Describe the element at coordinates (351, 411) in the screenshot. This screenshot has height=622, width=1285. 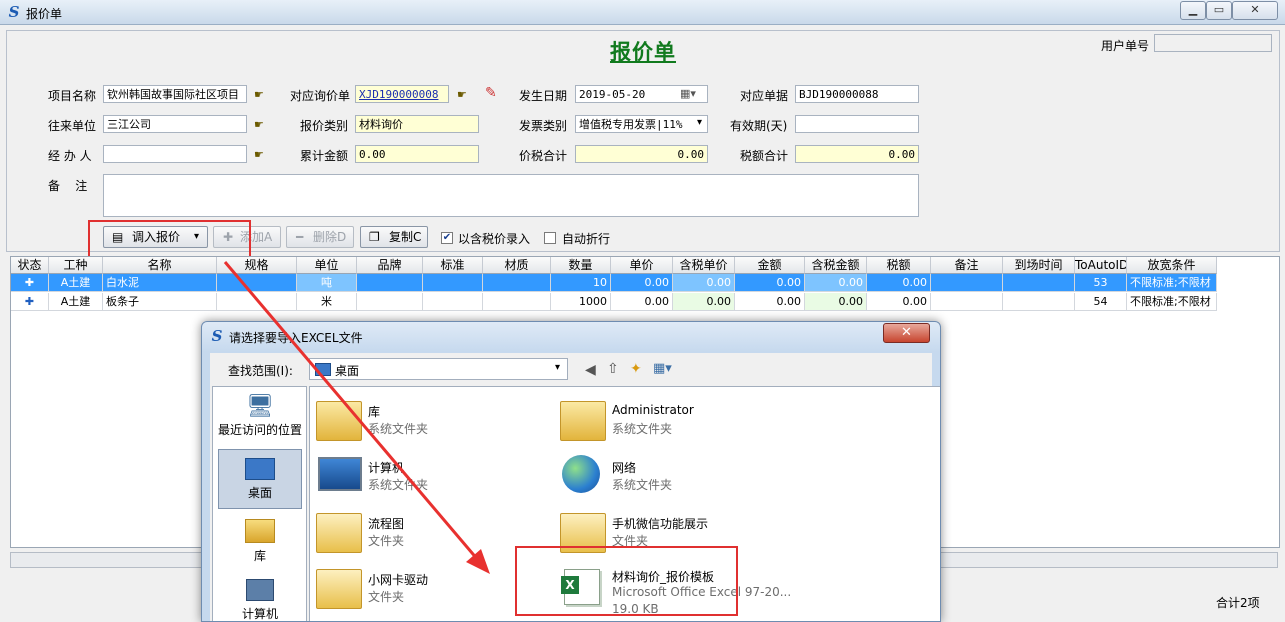
I see `annotation-arrow-line` at that location.